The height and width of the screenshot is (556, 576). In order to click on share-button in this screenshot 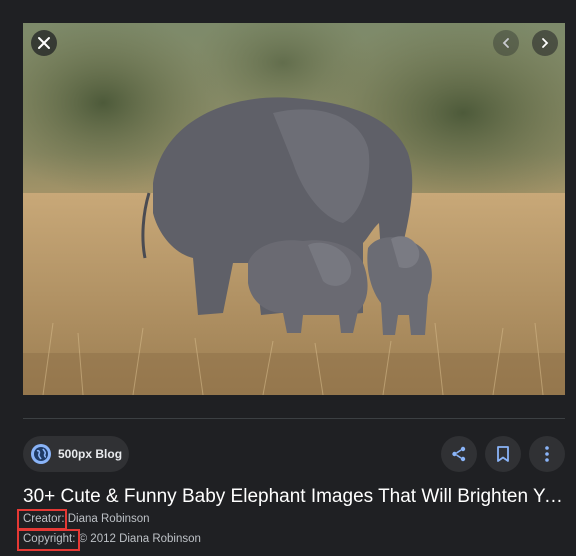, I will do `click(459, 454)`.